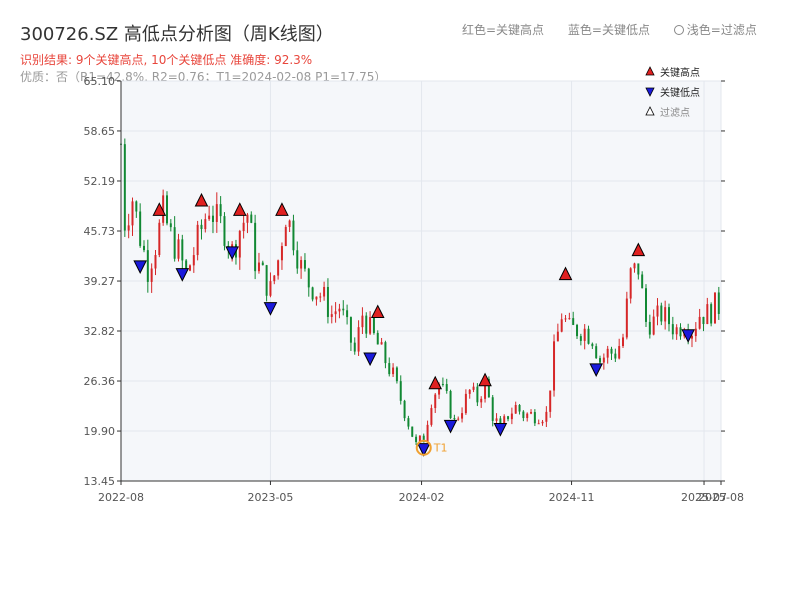 This screenshot has height=600, width=800. Describe the element at coordinates (100, 281) in the screenshot. I see `y-tick-label: 39.27` at that location.